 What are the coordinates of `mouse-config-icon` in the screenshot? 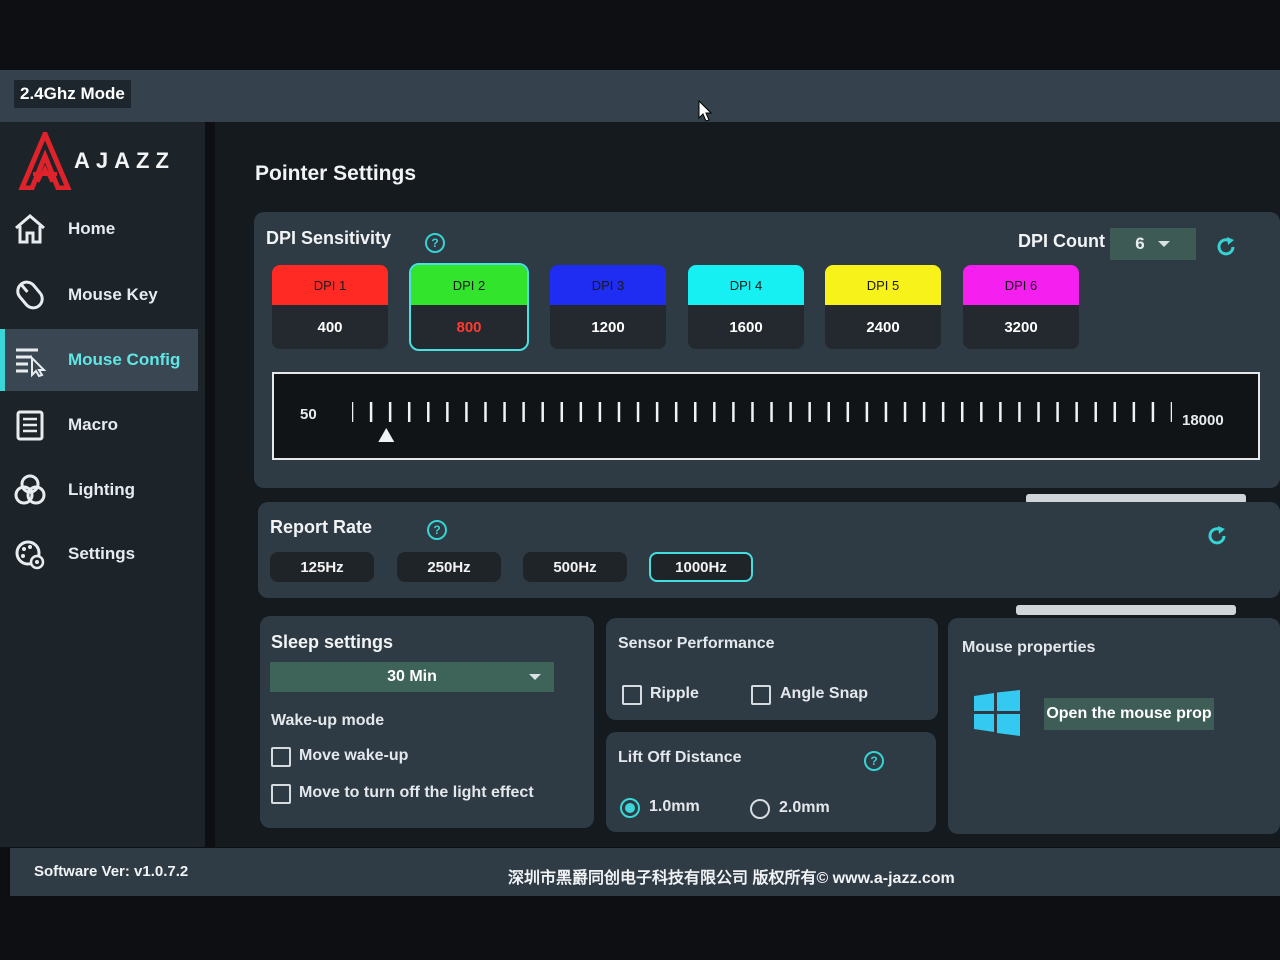 It's located at (31, 363).